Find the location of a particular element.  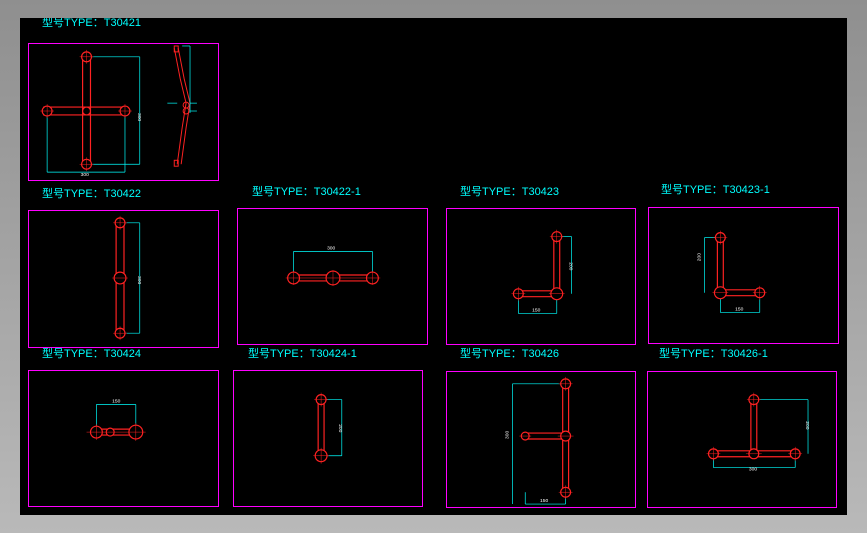

drawing-t30424-1: 200 is located at coordinates (328, 438).